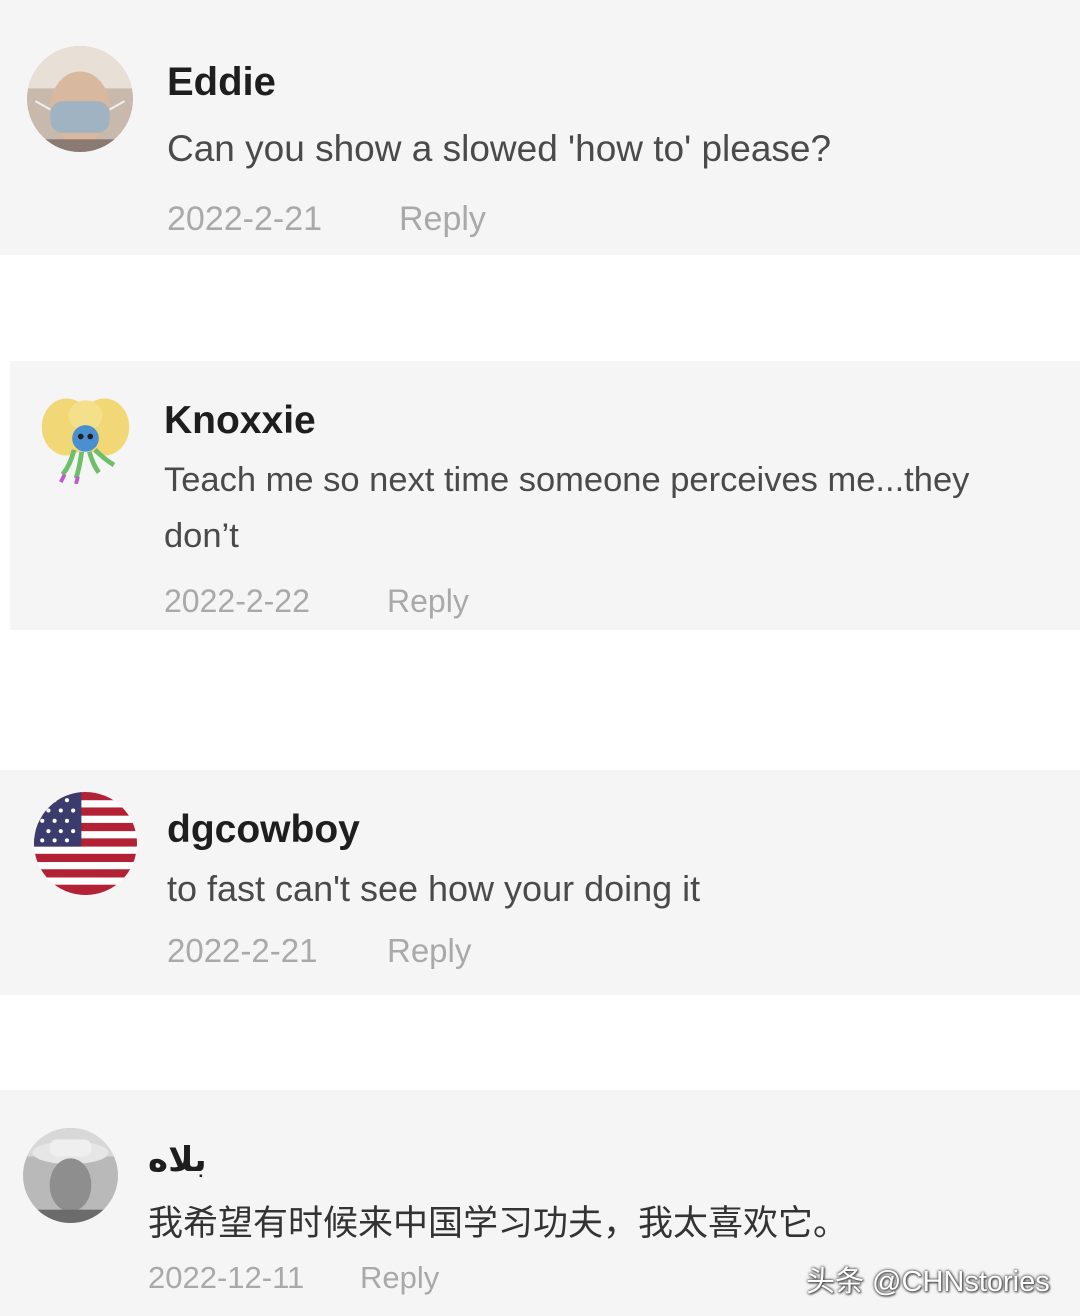  Describe the element at coordinates (85, 441) in the screenshot. I see `cartoon-creature-avatar-icon` at that location.